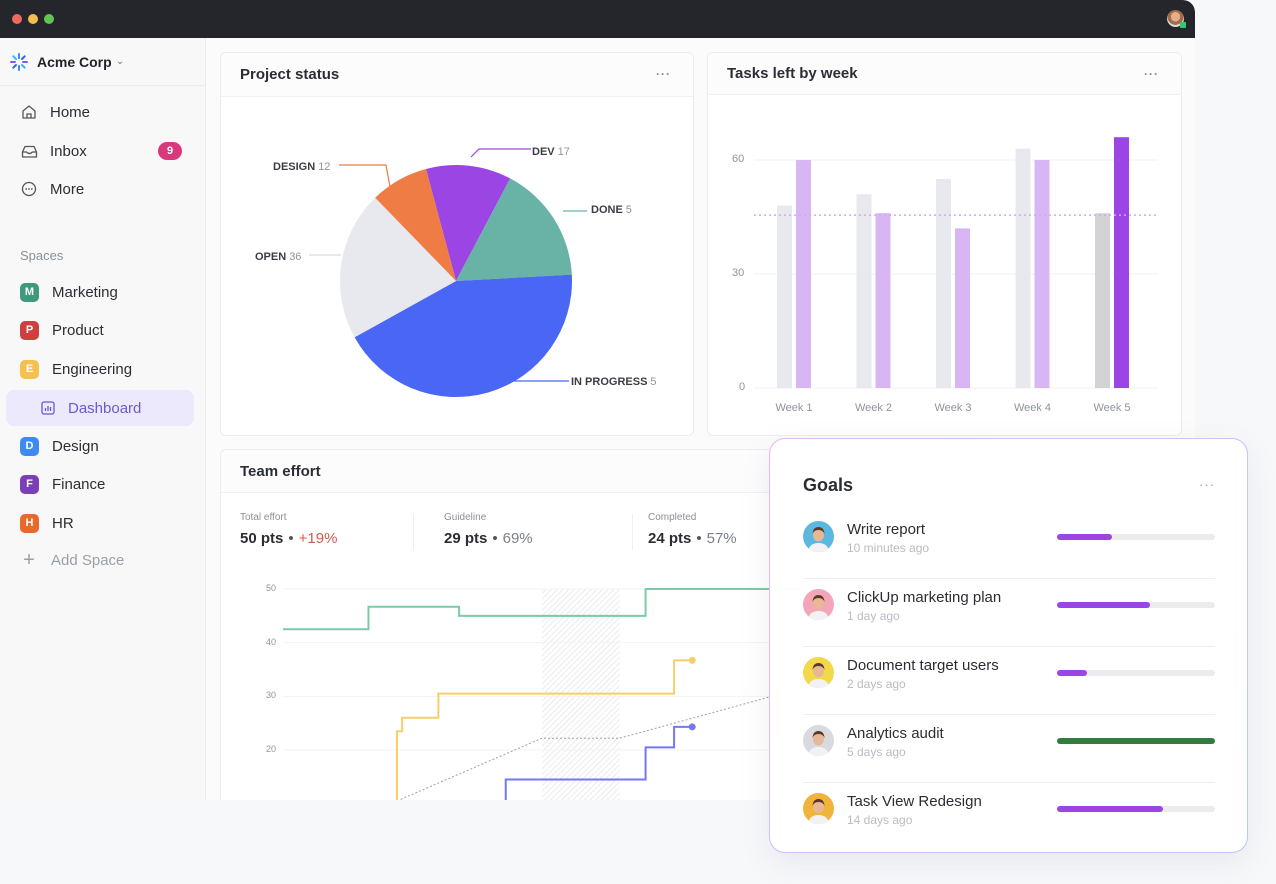  What do you see at coordinates (33, 19) in the screenshot?
I see `minimize-window-button` at bounding box center [33, 19].